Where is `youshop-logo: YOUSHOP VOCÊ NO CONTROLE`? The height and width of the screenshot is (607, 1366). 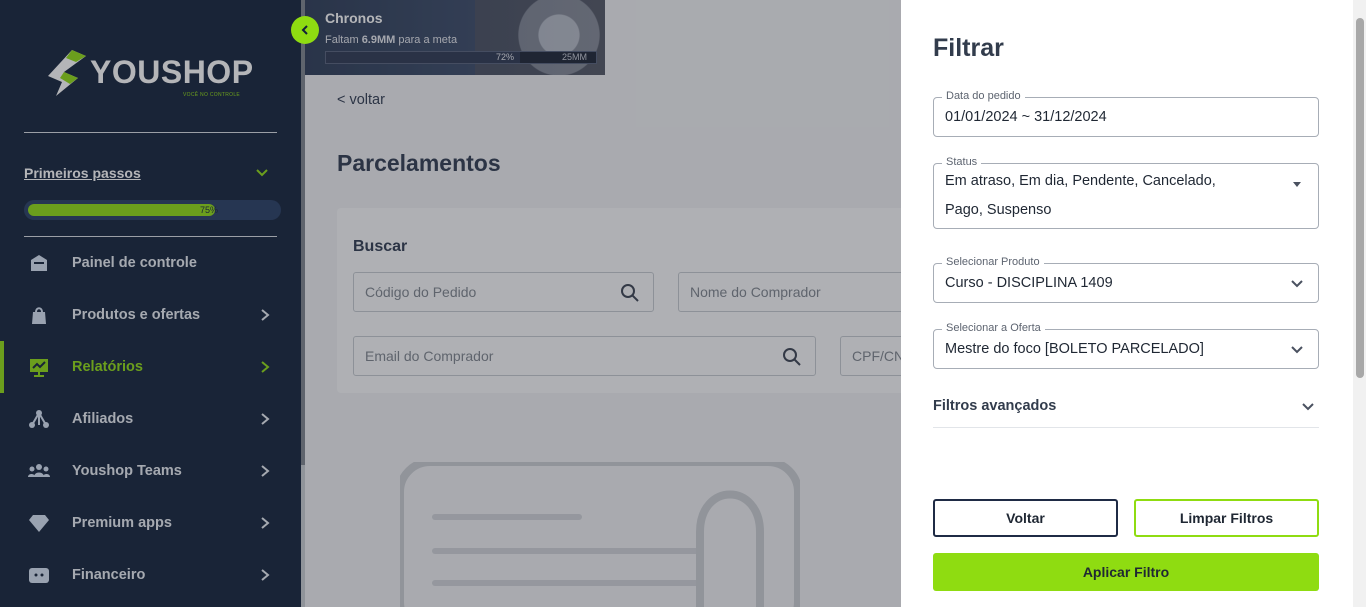
youshop-logo: YOUSHOP VOCÊ NO CONTROLE is located at coordinates (151, 75).